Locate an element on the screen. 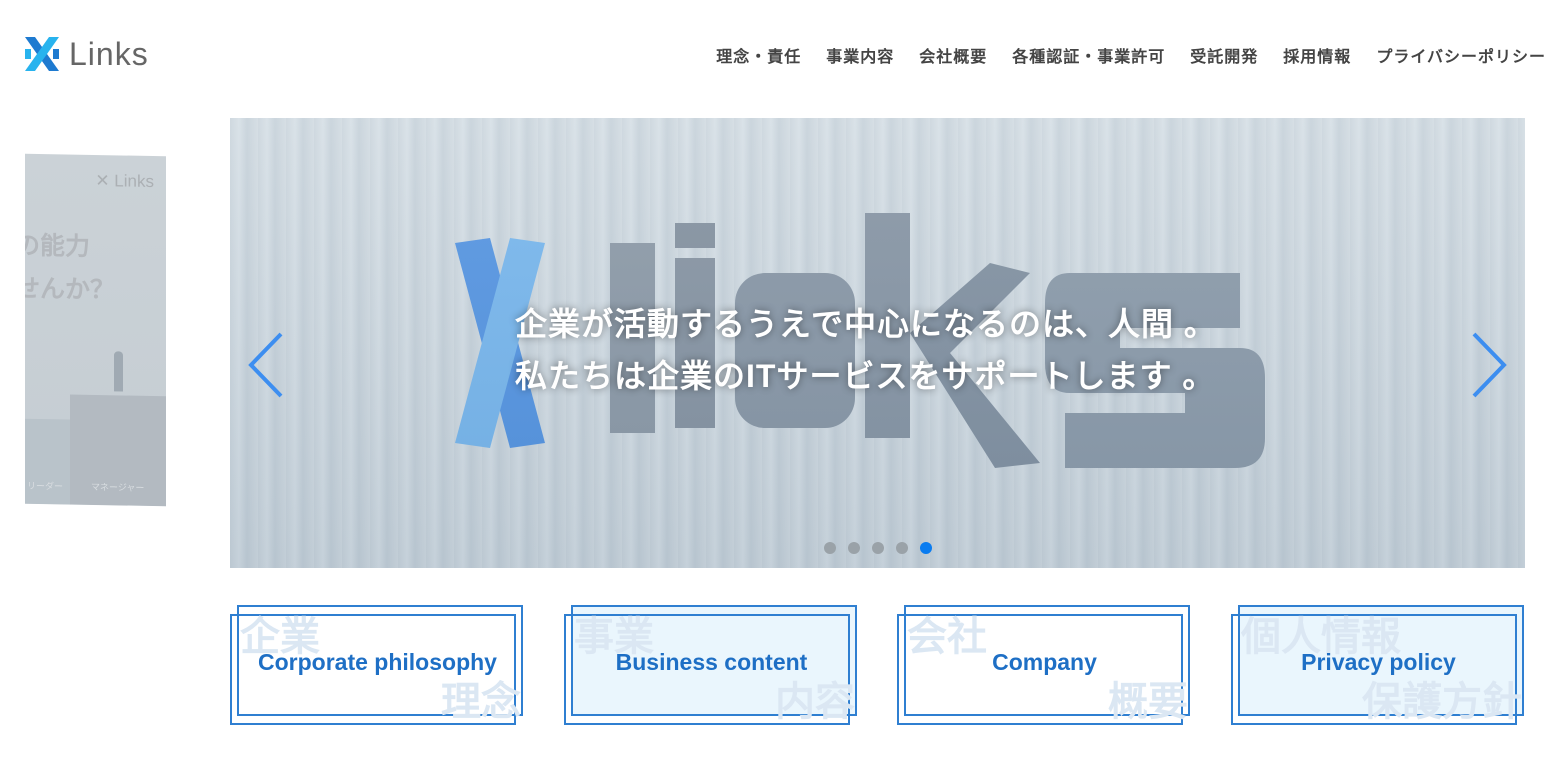 The height and width of the screenshot is (762, 1558). card-corporate-philosophy: 企業 理念 Corporate philosophy is located at coordinates (377, 665).